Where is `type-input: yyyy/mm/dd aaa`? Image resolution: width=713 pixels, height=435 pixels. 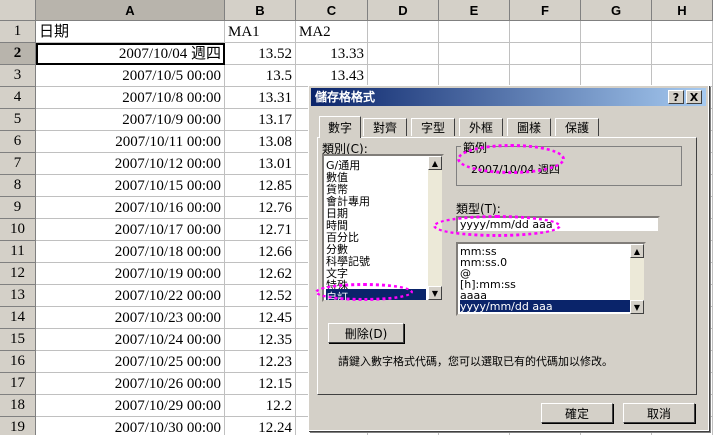
type-input: yyyy/mm/dd aaa is located at coordinates (558, 224).